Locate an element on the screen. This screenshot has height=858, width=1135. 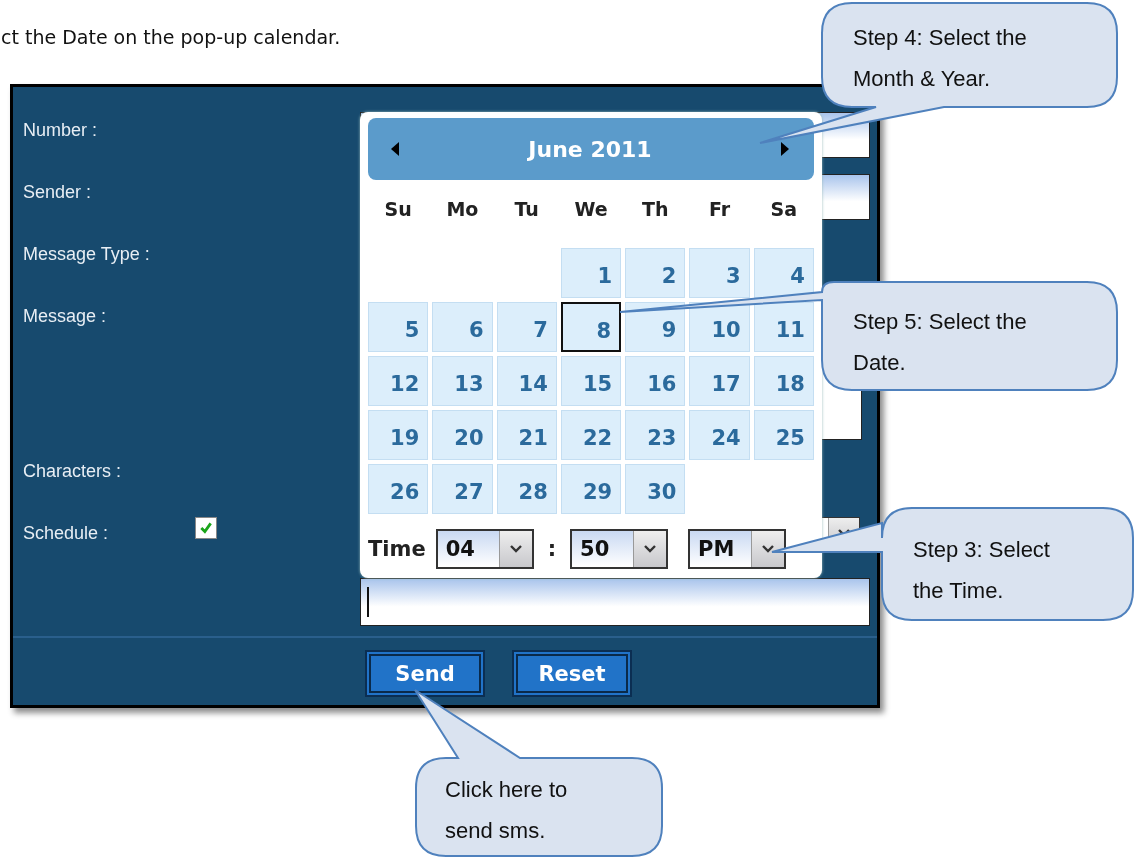
send-button: Send is located at coordinates (425, 673).